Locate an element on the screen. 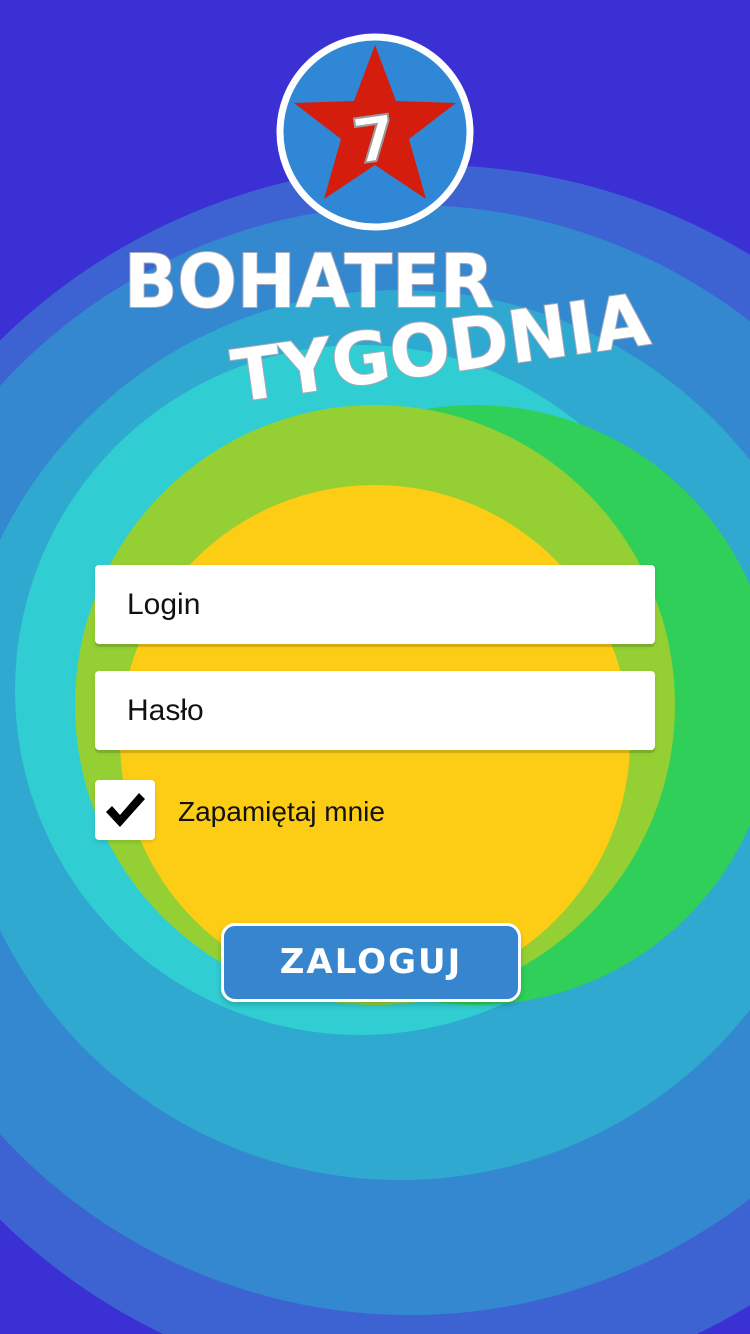  remember-me-label: Zapamiętaj mnie is located at coordinates (281, 811).